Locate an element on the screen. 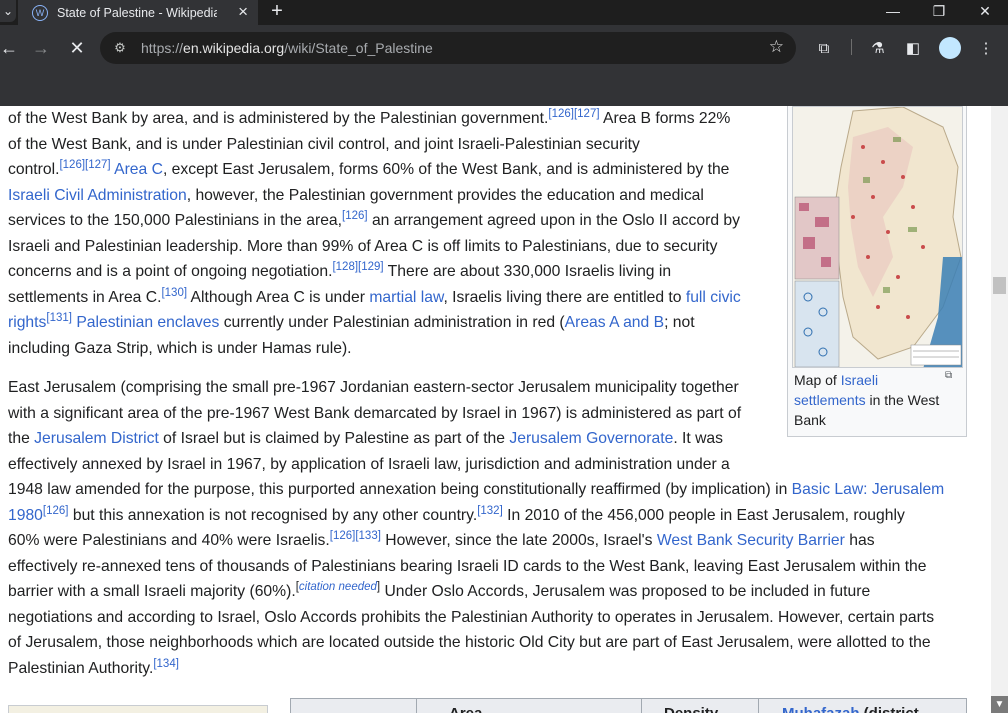  page-scrollbar: ▼ is located at coordinates (999, 409).